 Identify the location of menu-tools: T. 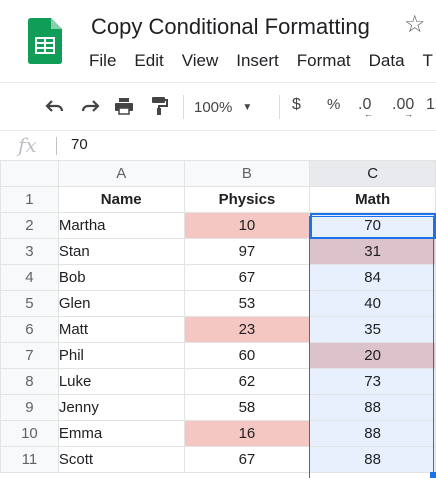
(428, 62).